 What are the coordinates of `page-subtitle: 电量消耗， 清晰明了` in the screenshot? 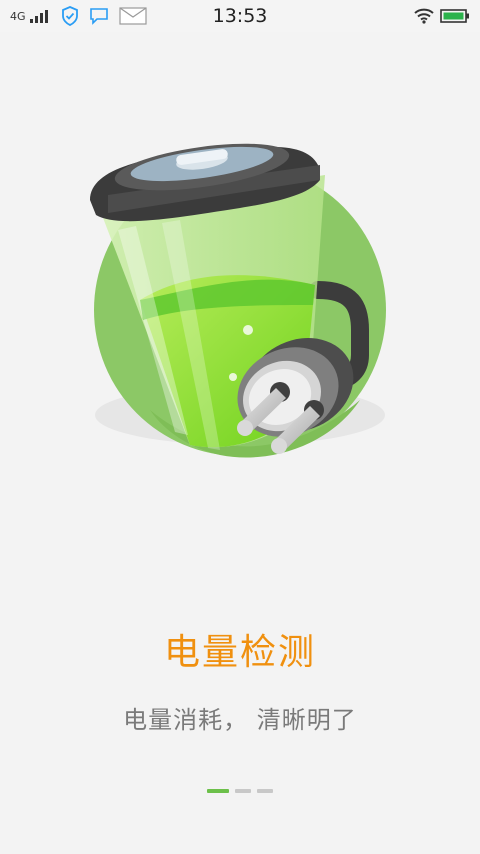 It's located at (240, 720).